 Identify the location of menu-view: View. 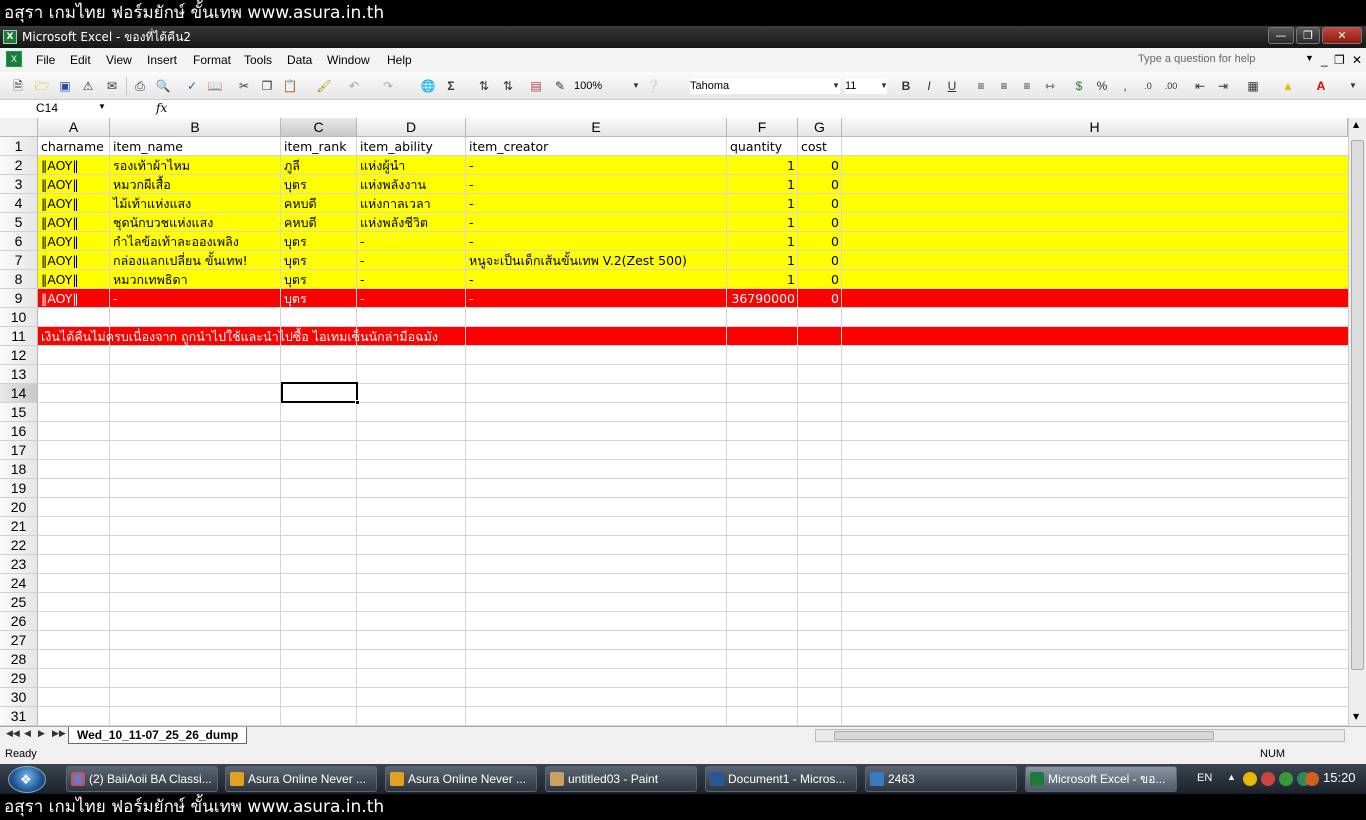
(119, 60).